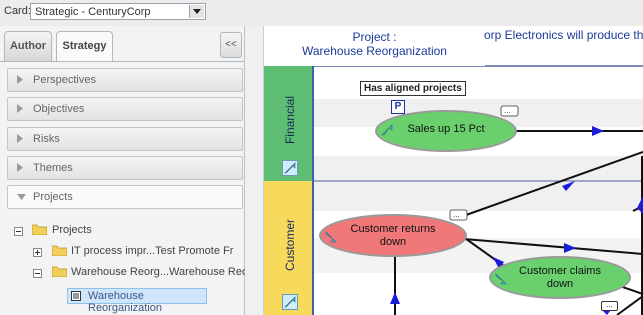 The height and width of the screenshot is (315, 643). I want to click on accordion-perspectives: Perspectives, so click(125, 80).